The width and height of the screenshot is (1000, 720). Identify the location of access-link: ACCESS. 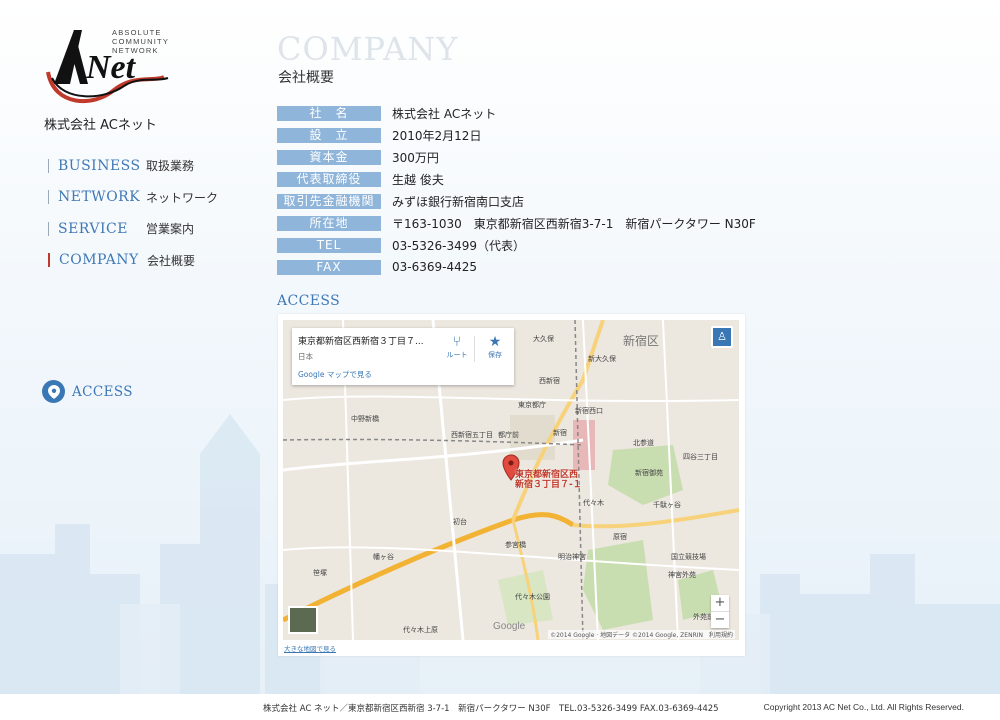
(87, 391).